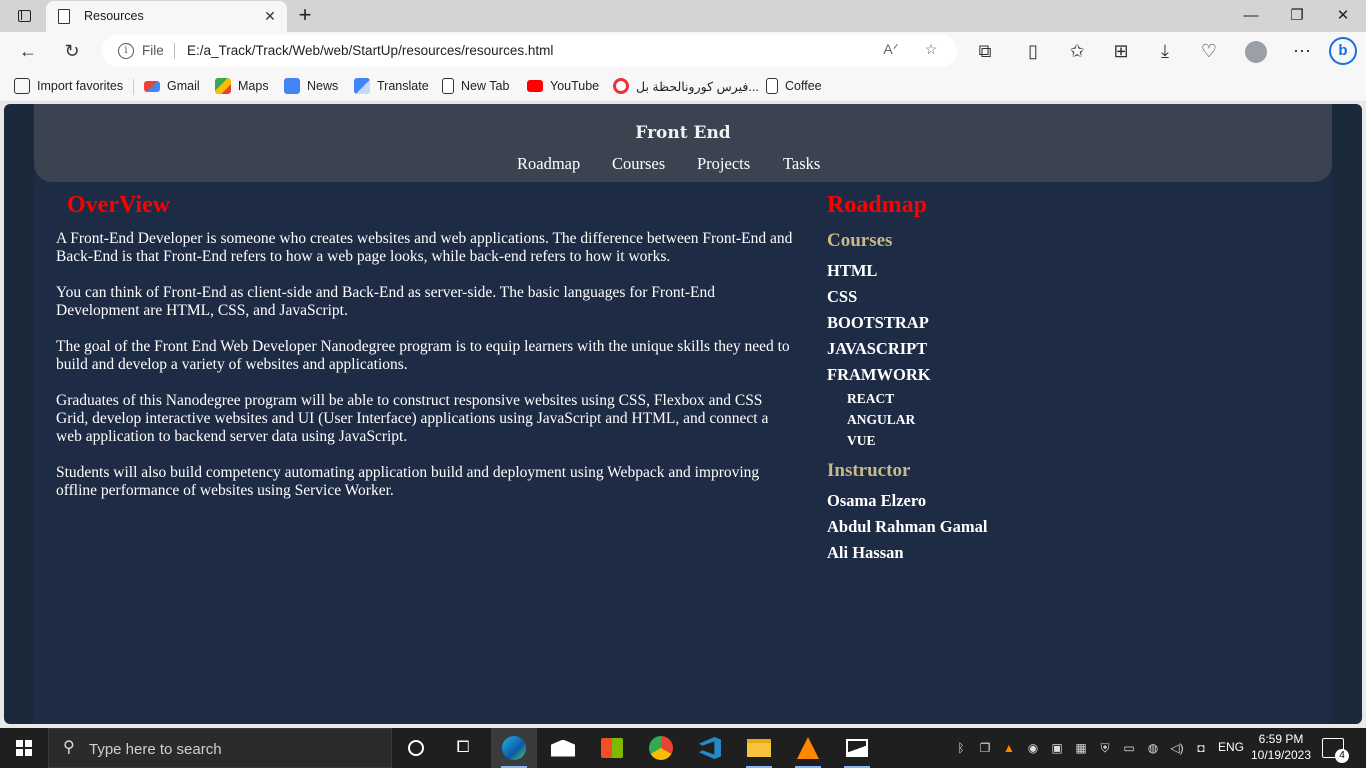 This screenshot has width=1366, height=768. Describe the element at coordinates (535, 86) in the screenshot. I see `youtube-icon` at that location.